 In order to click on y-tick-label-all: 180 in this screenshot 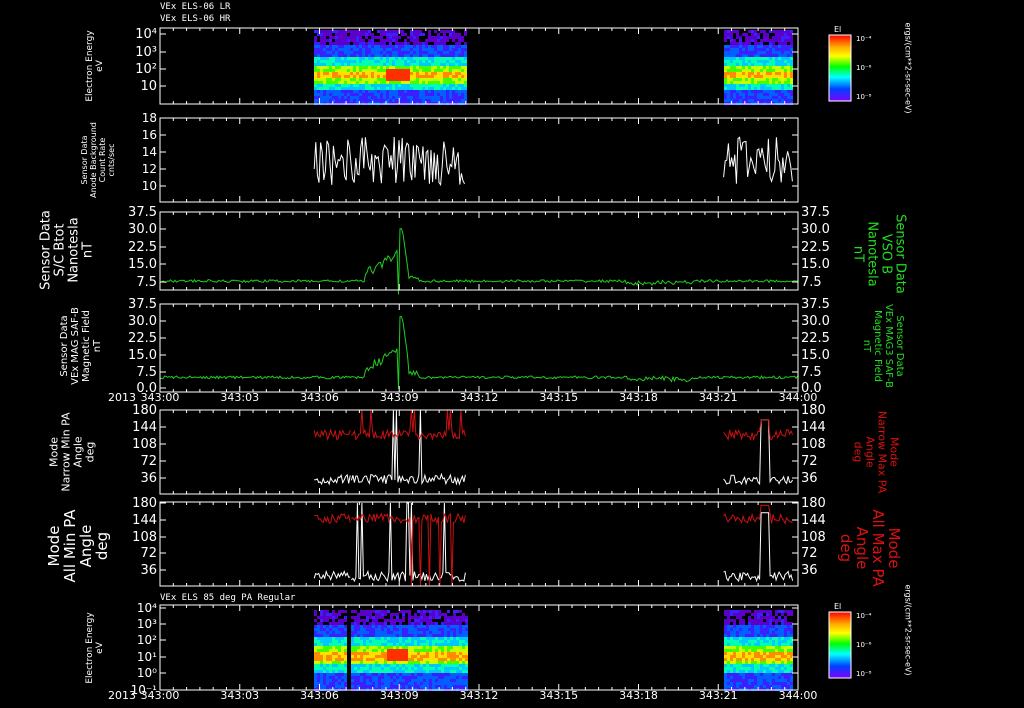, I will do `click(144, 503)`.